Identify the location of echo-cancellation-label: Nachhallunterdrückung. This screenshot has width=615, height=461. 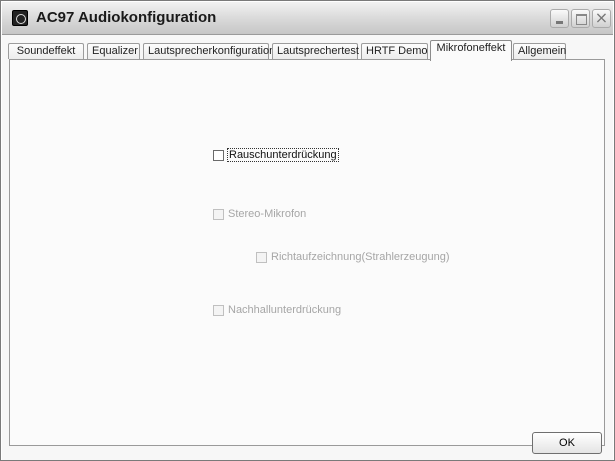
(285, 310).